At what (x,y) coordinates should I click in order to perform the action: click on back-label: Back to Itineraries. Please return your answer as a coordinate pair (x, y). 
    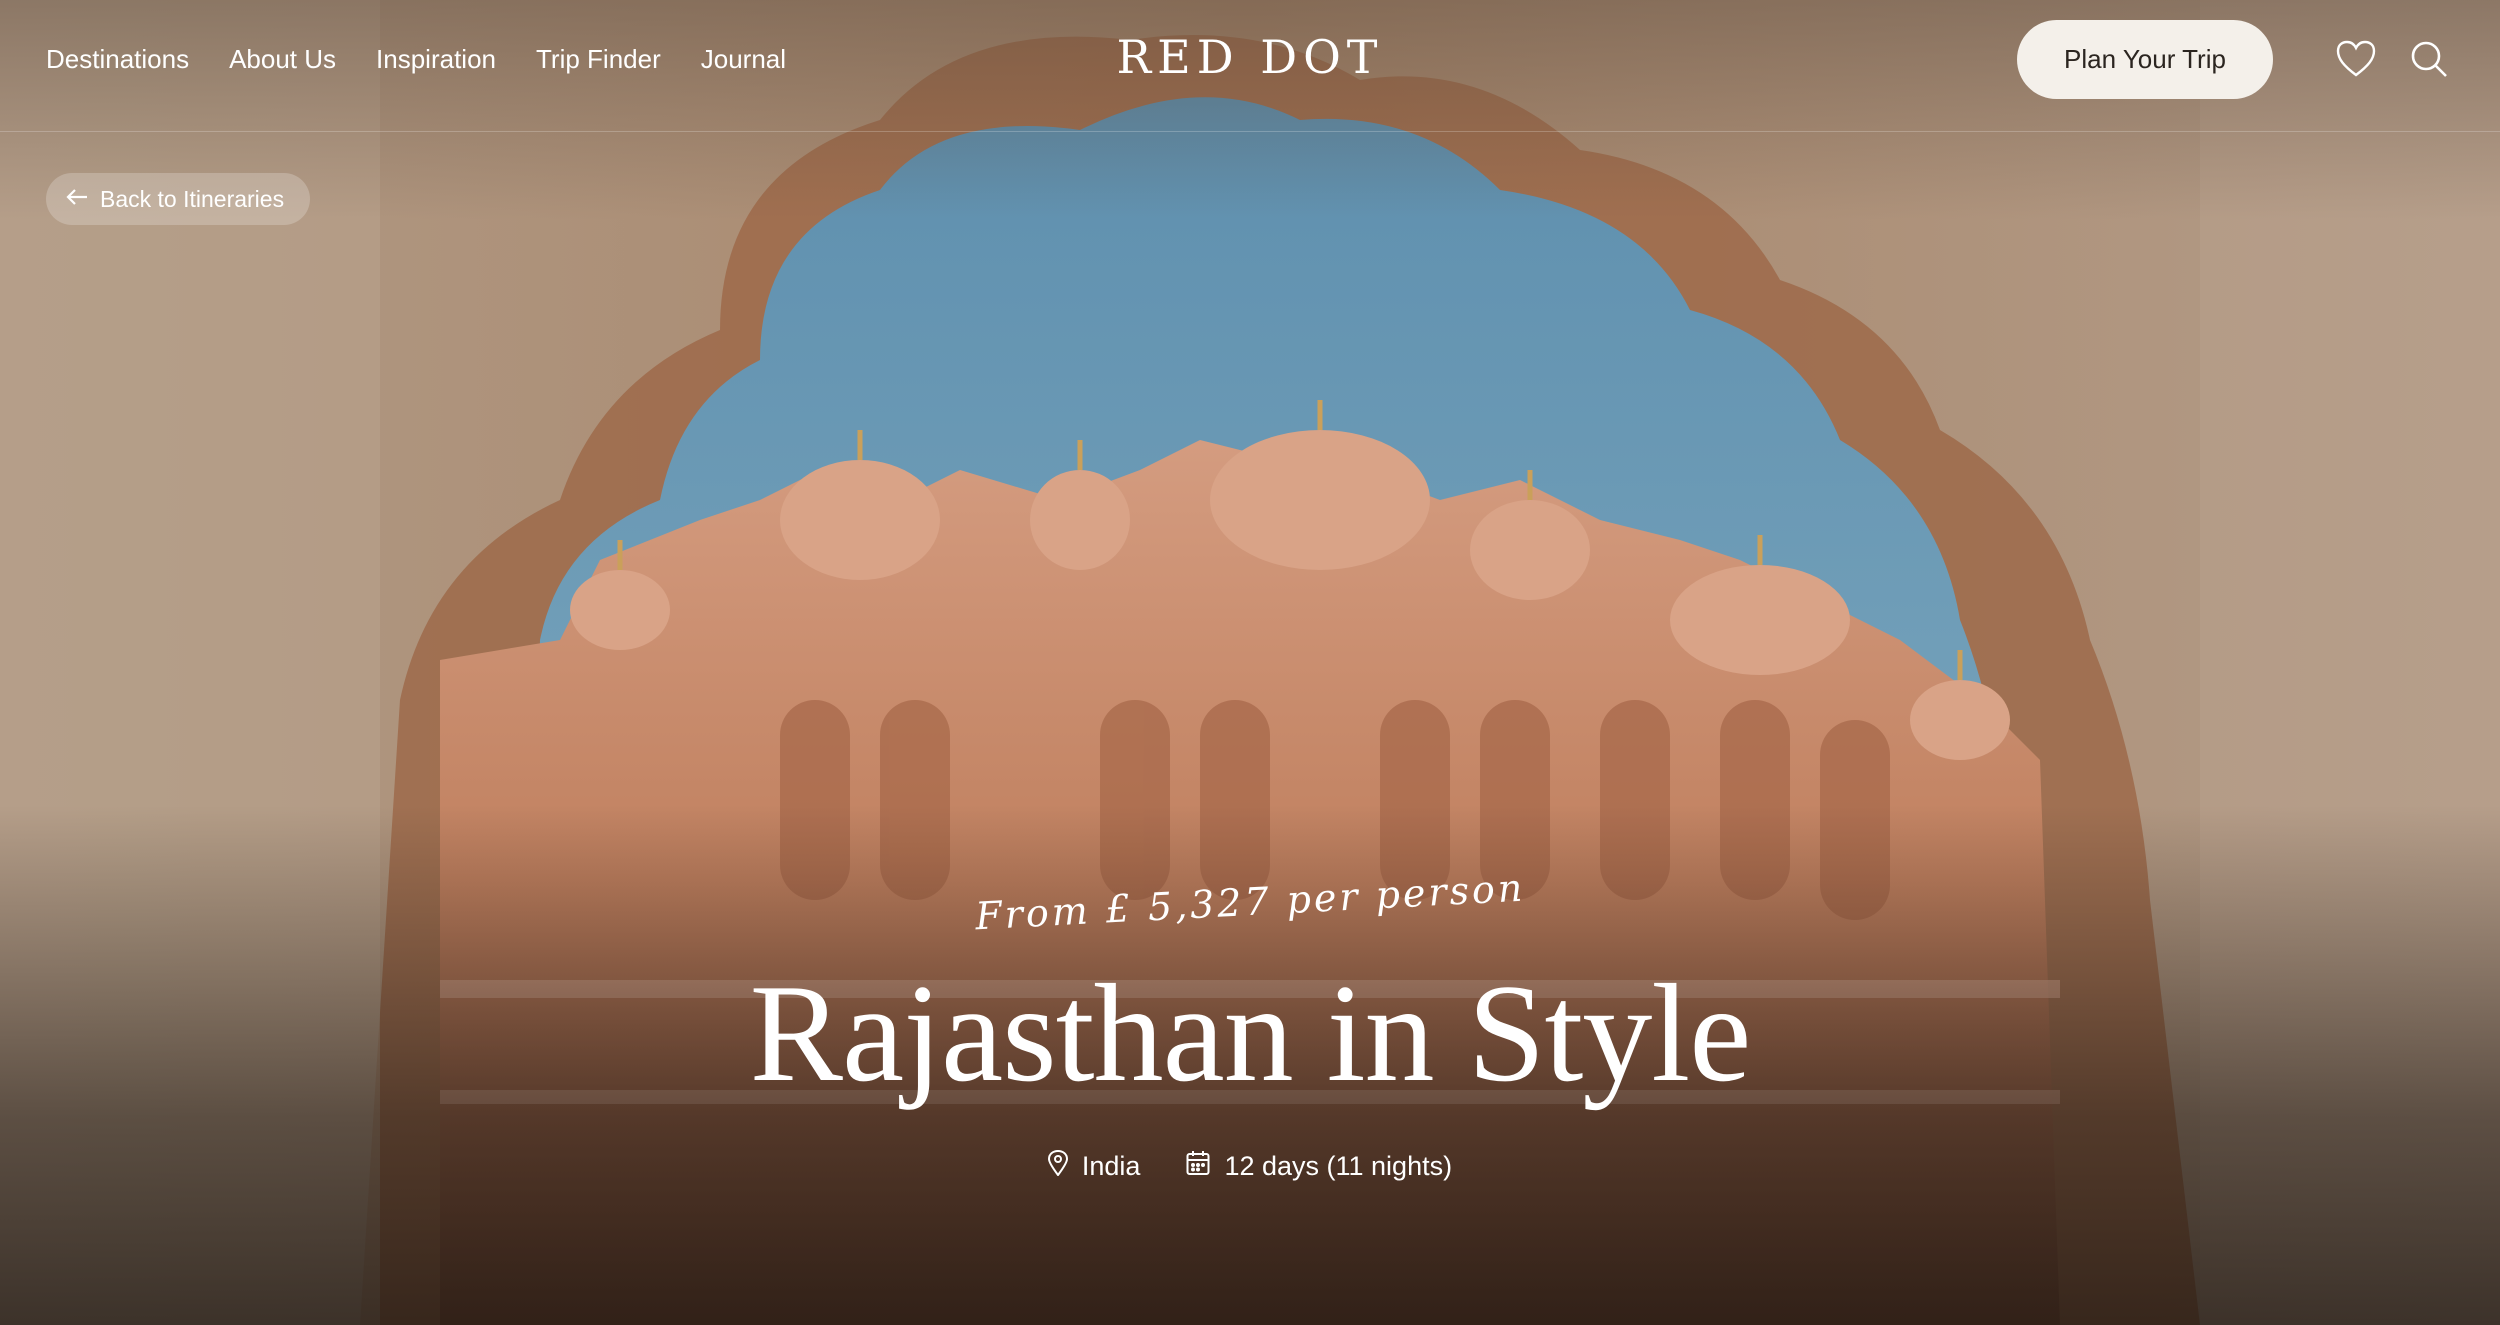
    Looking at the image, I should click on (192, 198).